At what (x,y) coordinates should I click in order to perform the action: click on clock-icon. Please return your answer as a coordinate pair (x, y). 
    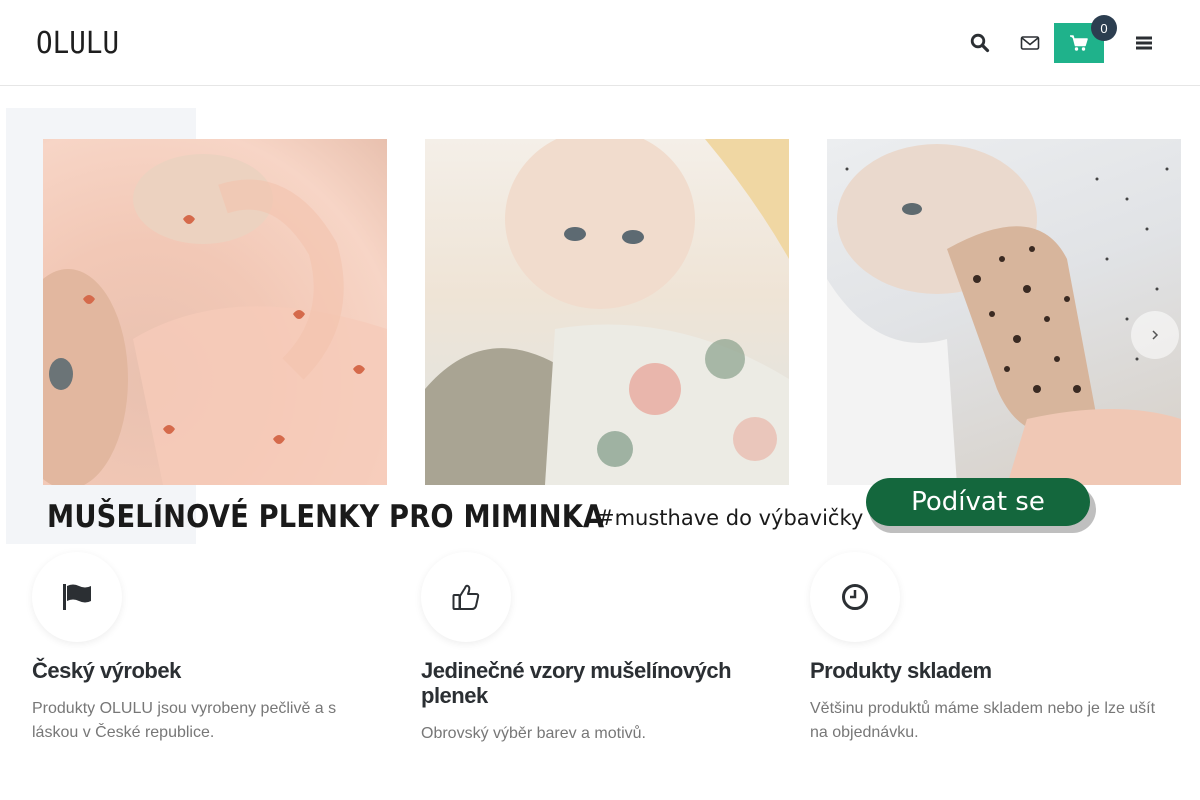
    Looking at the image, I should click on (855, 597).